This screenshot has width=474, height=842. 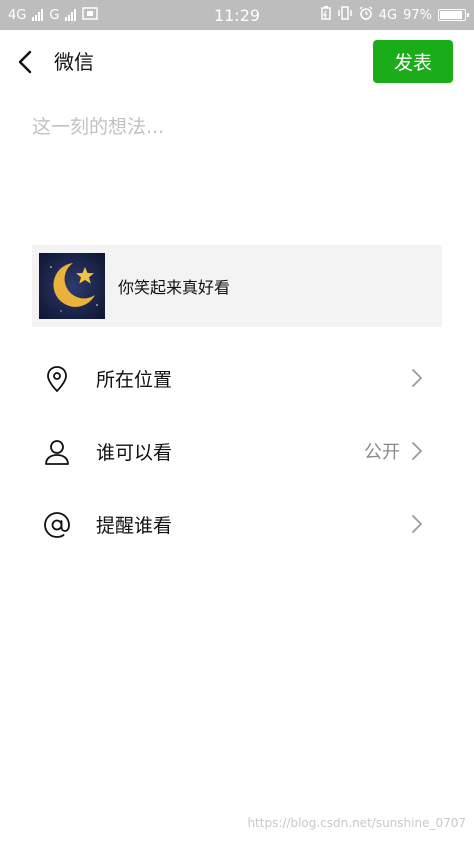 What do you see at coordinates (74, 62) in the screenshot?
I see `page-title: 微信` at bounding box center [74, 62].